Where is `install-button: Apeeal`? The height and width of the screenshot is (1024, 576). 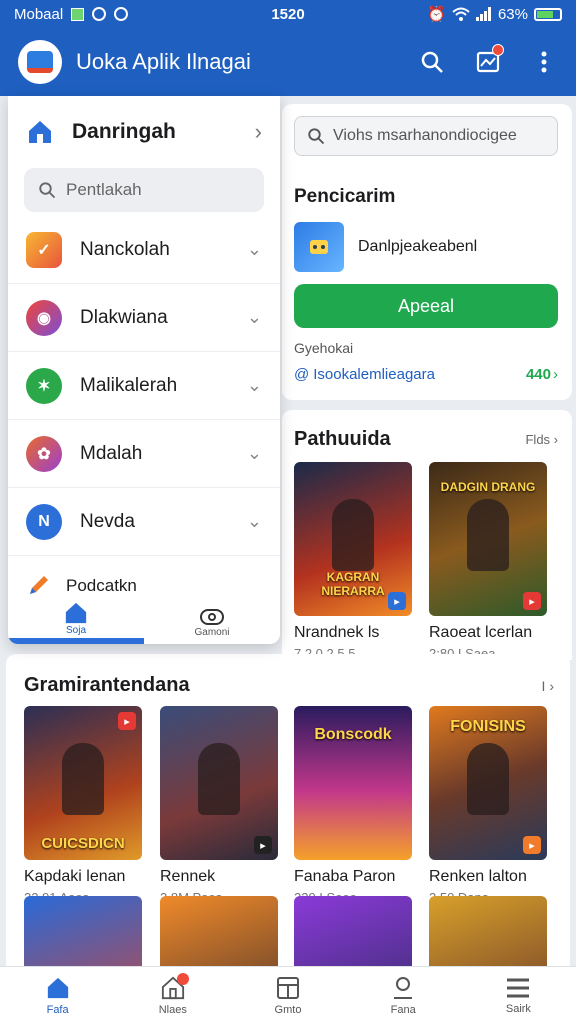
install-button: Apeeal is located at coordinates (426, 306).